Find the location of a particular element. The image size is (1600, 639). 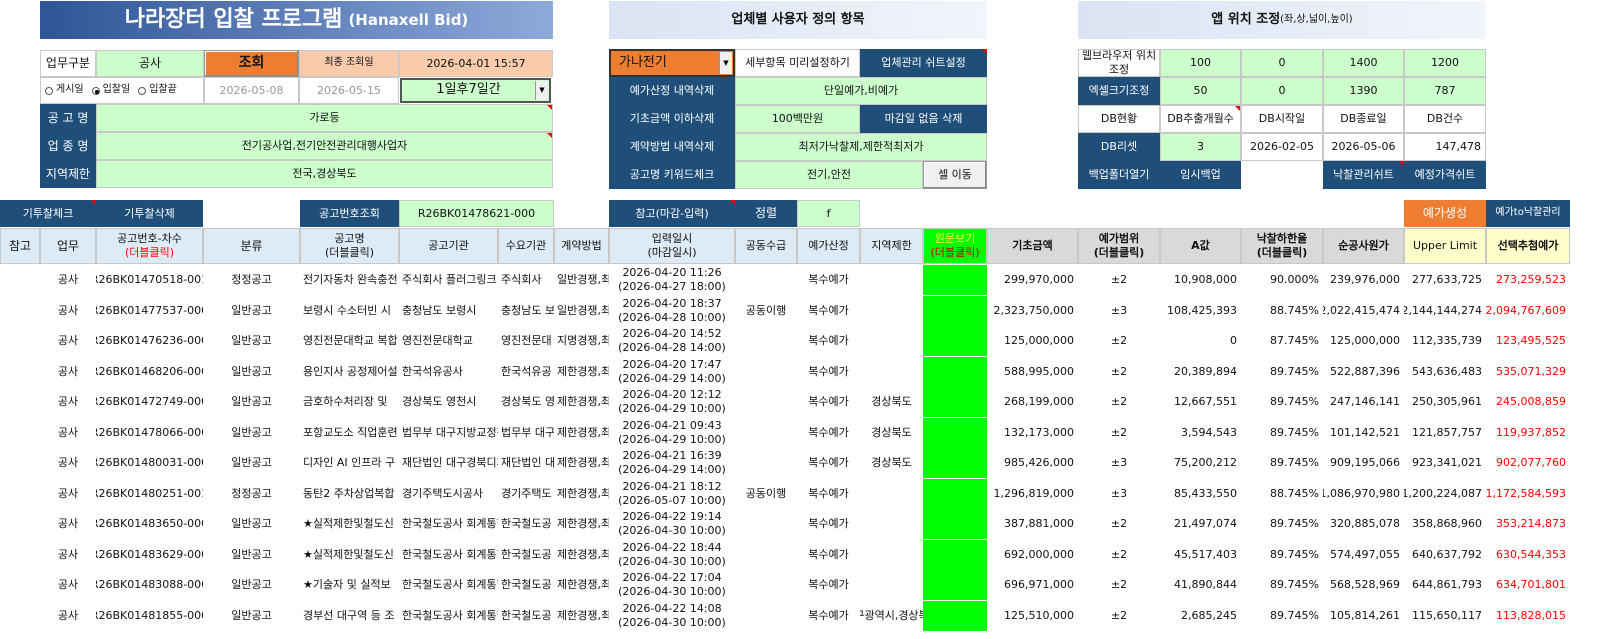

notice-search-field: R26BK01478621-000 is located at coordinates (476, 213).